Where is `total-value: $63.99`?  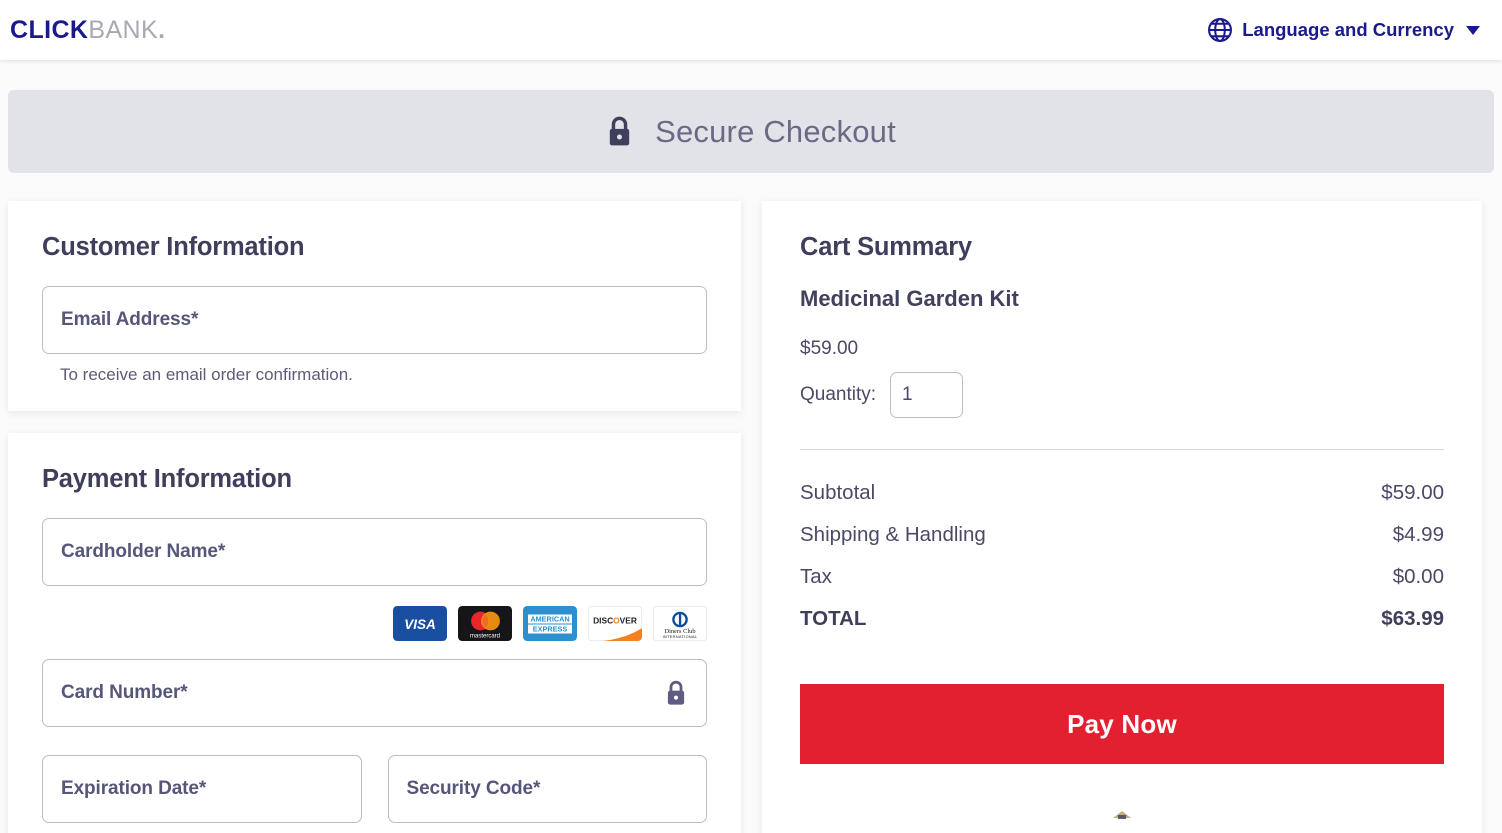
total-value: $63.99 is located at coordinates (1412, 618).